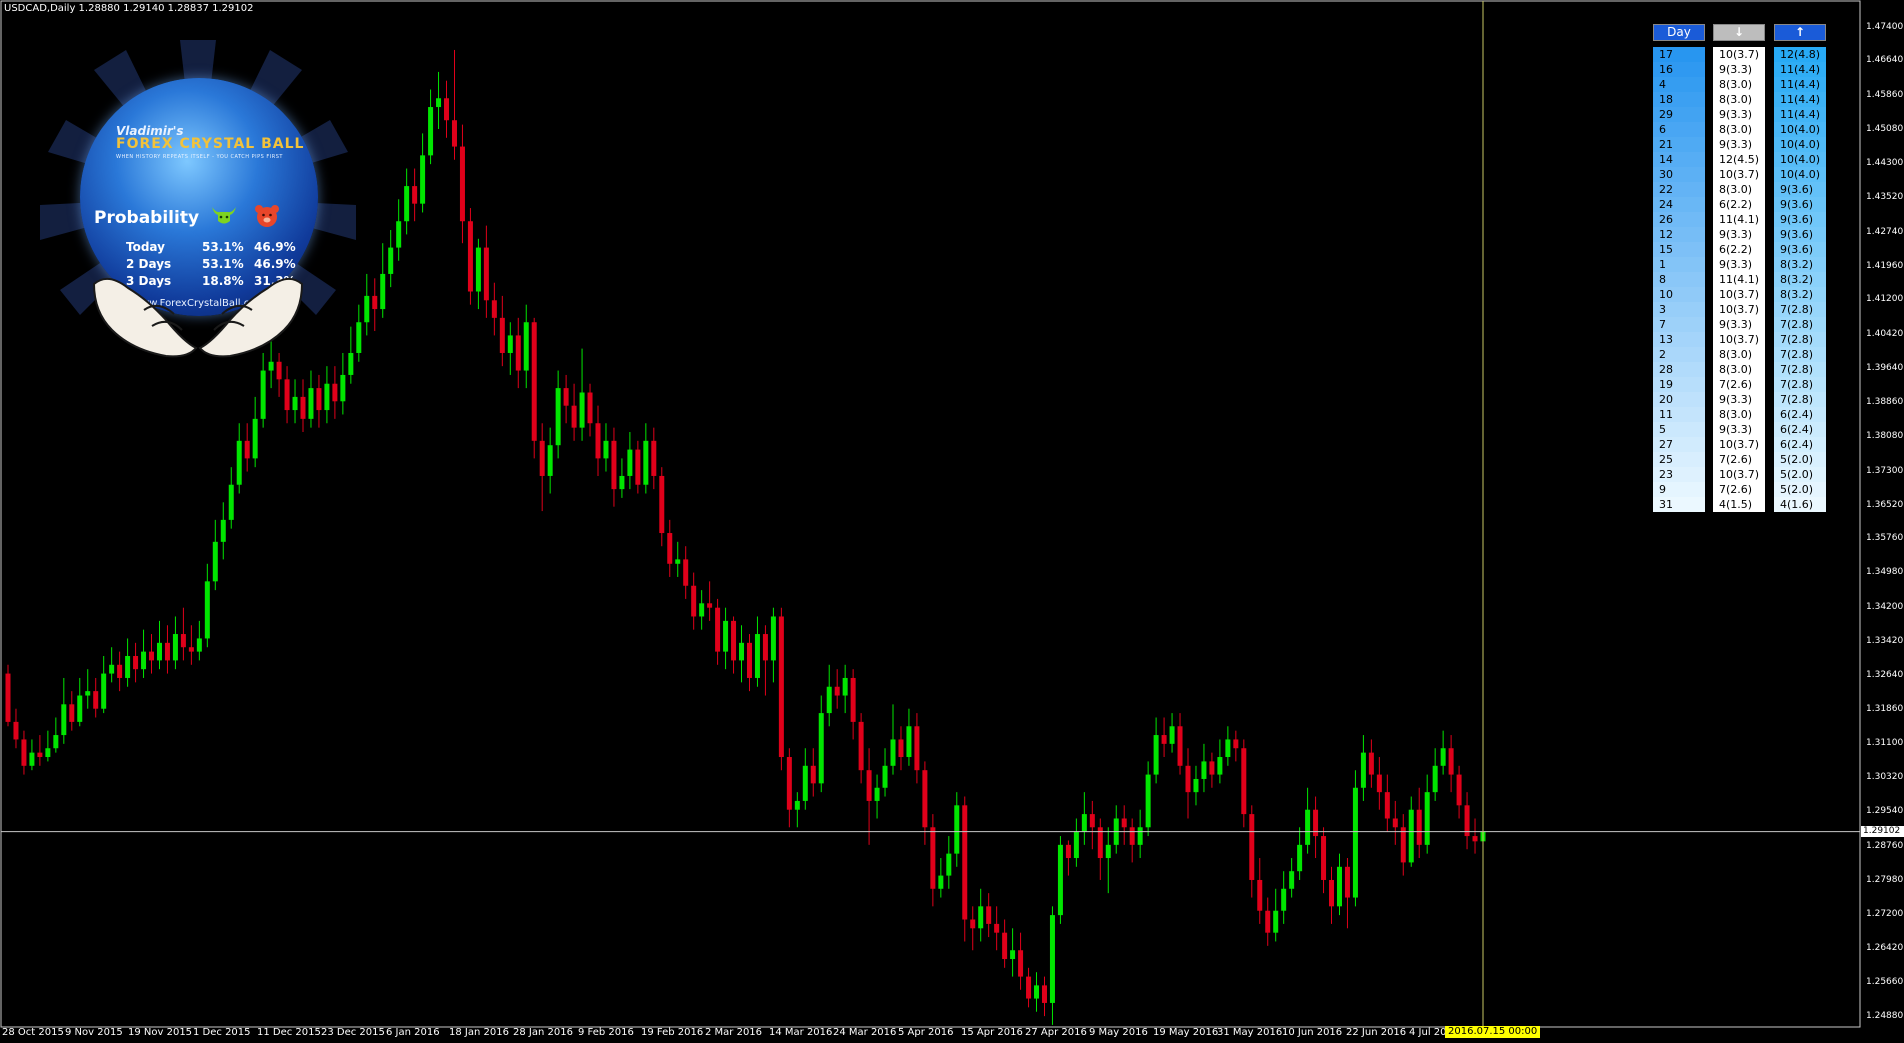 The width and height of the screenshot is (1904, 1043). I want to click on date-tick-label: 9 Nov 2015, so click(94, 1032).